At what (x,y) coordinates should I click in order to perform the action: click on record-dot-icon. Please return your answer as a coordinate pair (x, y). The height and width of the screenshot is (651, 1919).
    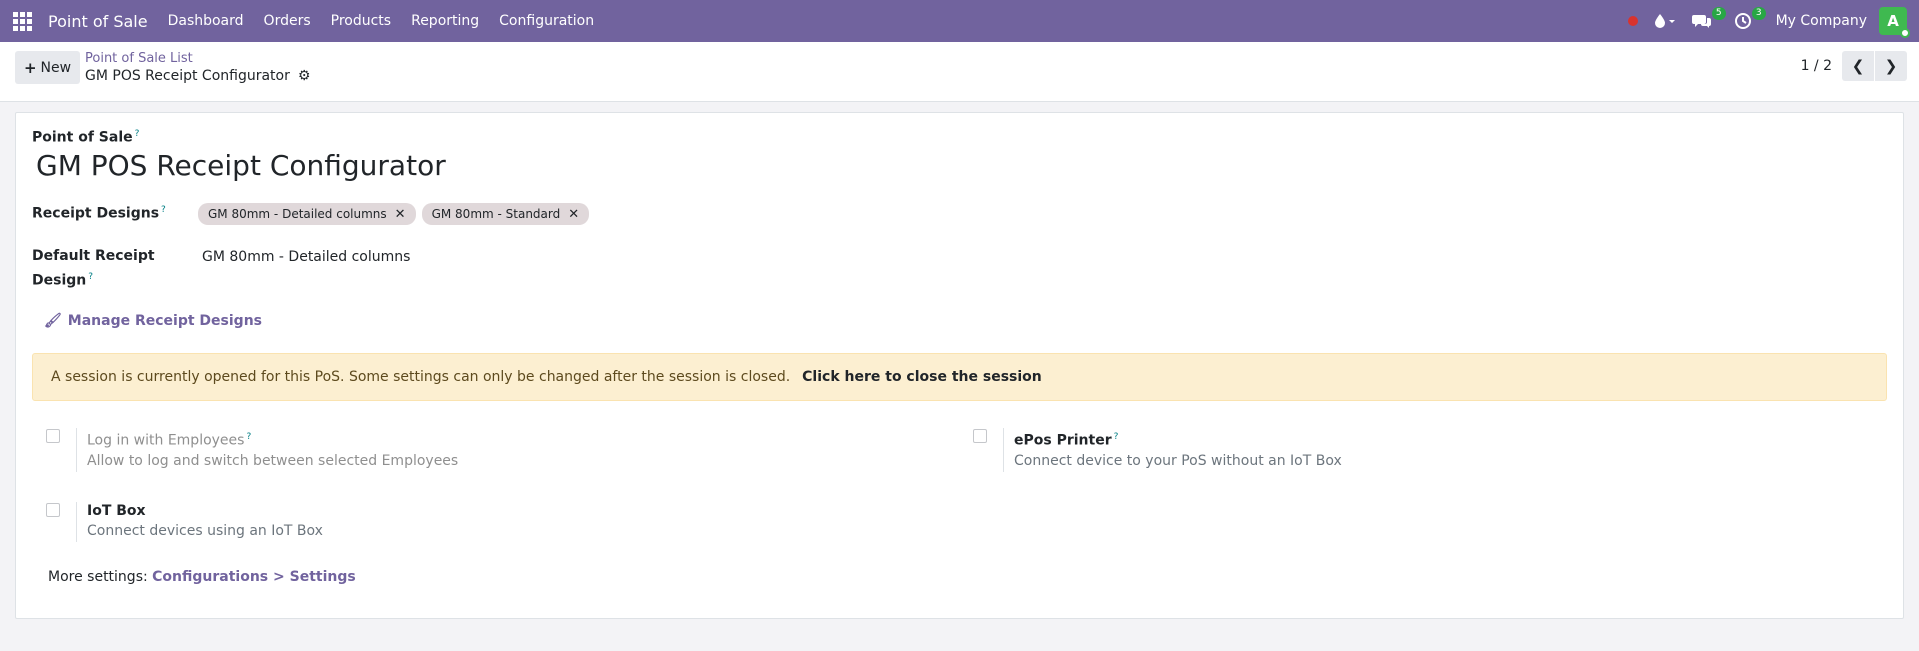
    Looking at the image, I should click on (1632, 21).